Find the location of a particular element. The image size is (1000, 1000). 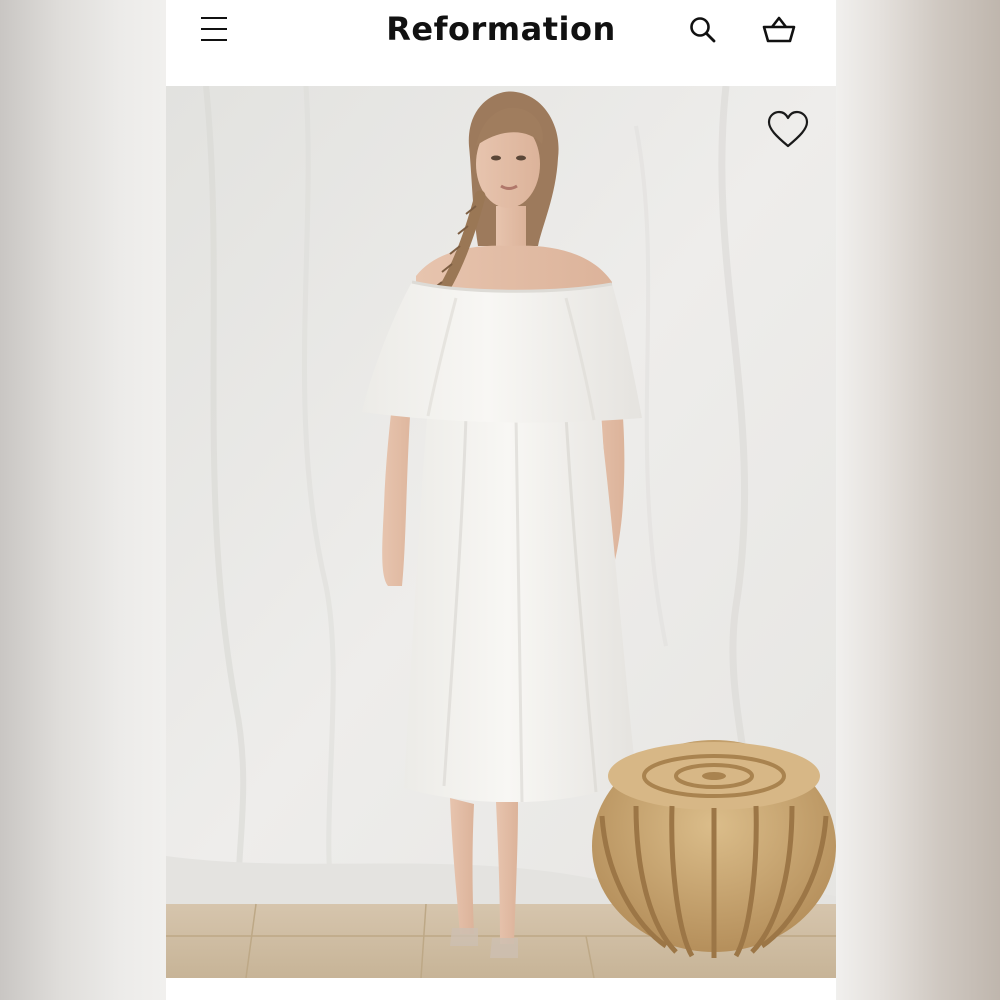

search-icon is located at coordinates (703, 30).